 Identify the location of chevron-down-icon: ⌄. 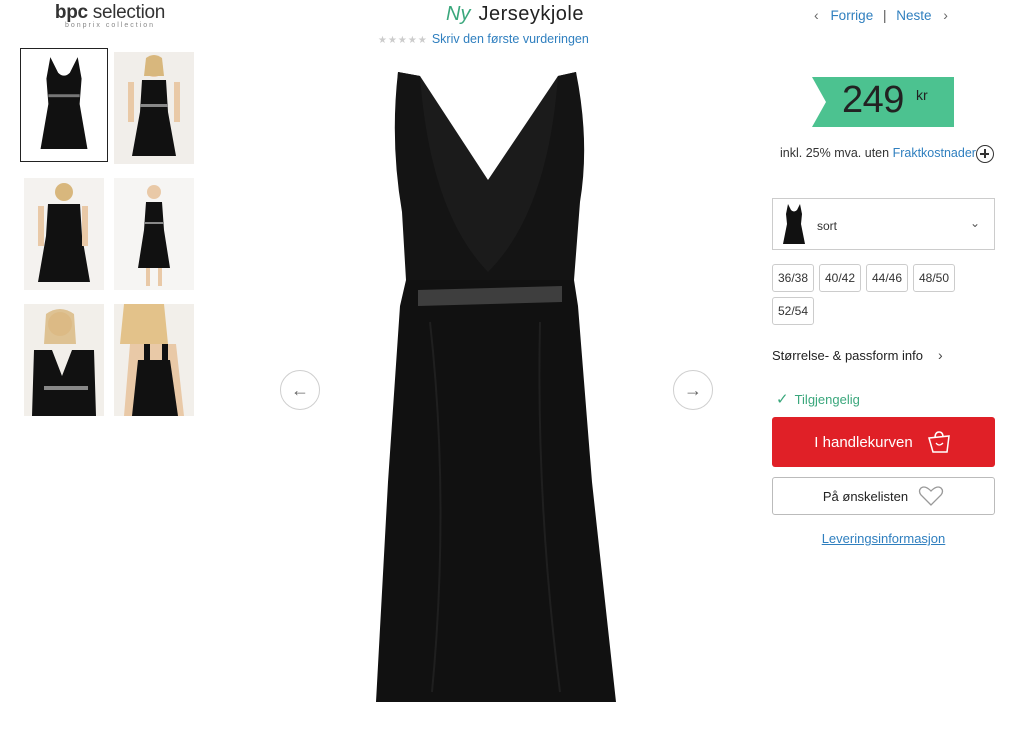
(974, 223).